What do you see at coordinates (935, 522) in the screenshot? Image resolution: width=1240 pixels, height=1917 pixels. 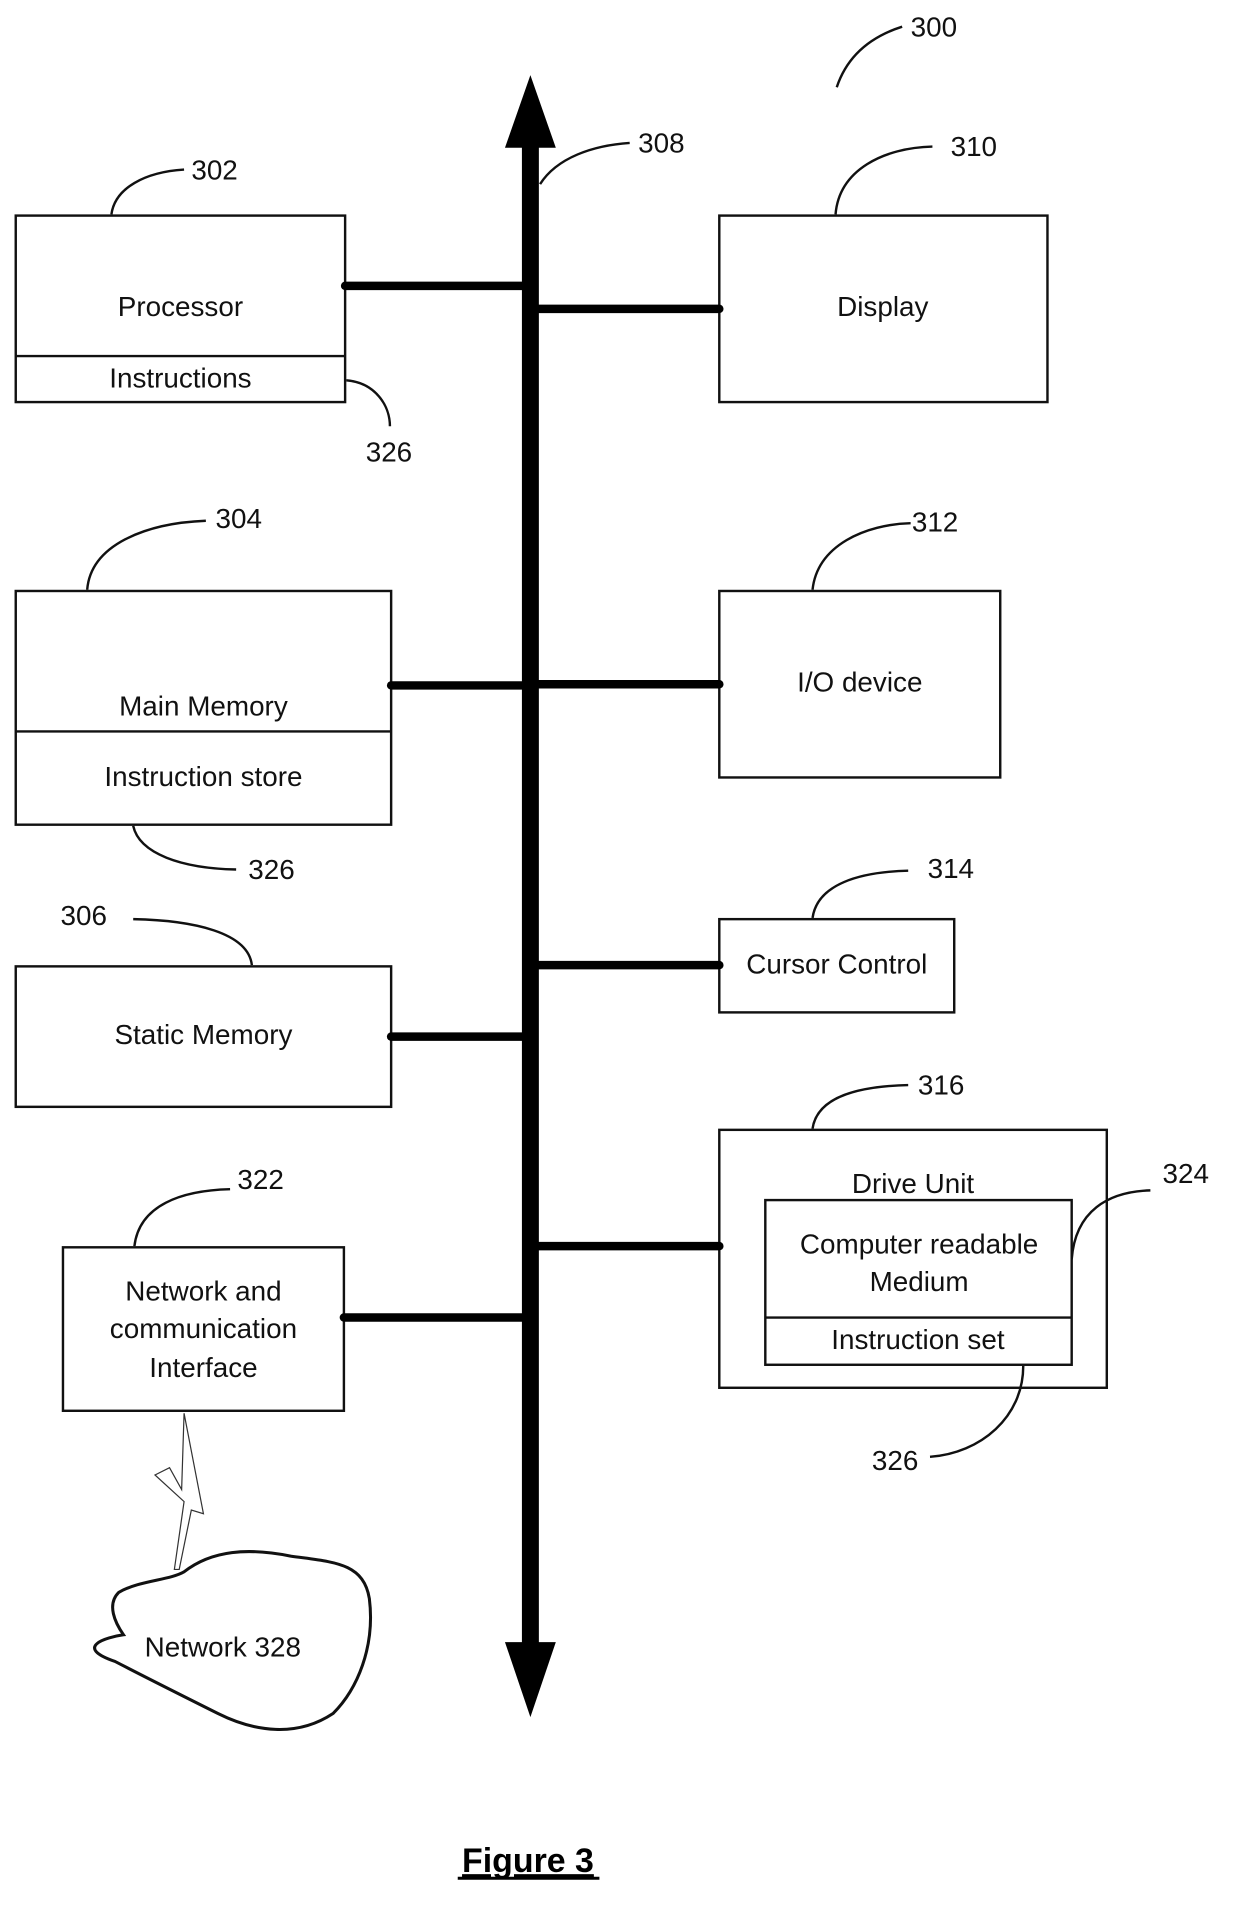 I see `io-device-ref: 312` at bounding box center [935, 522].